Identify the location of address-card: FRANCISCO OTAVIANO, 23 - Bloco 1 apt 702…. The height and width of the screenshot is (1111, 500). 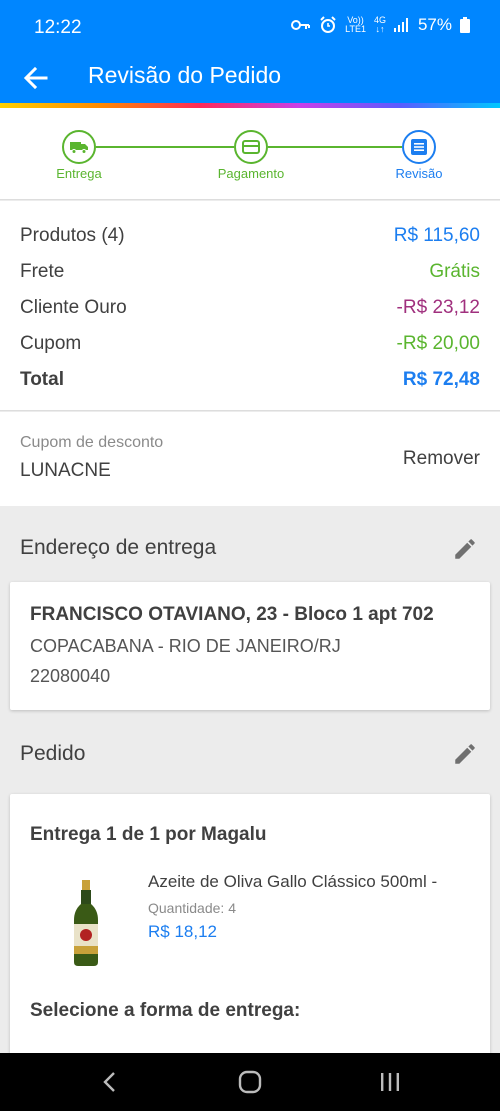
(250, 646).